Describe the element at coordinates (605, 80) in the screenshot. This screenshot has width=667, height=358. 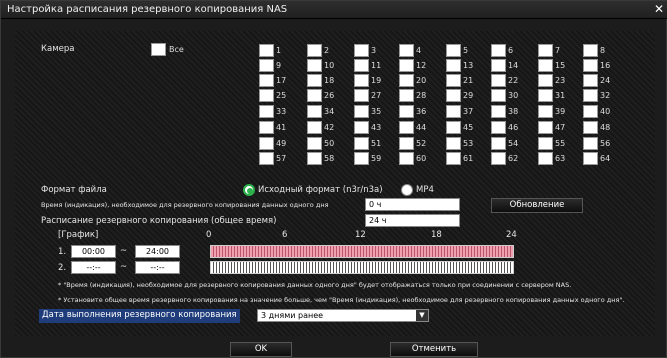
I see `camera-number-label: 24` at that location.